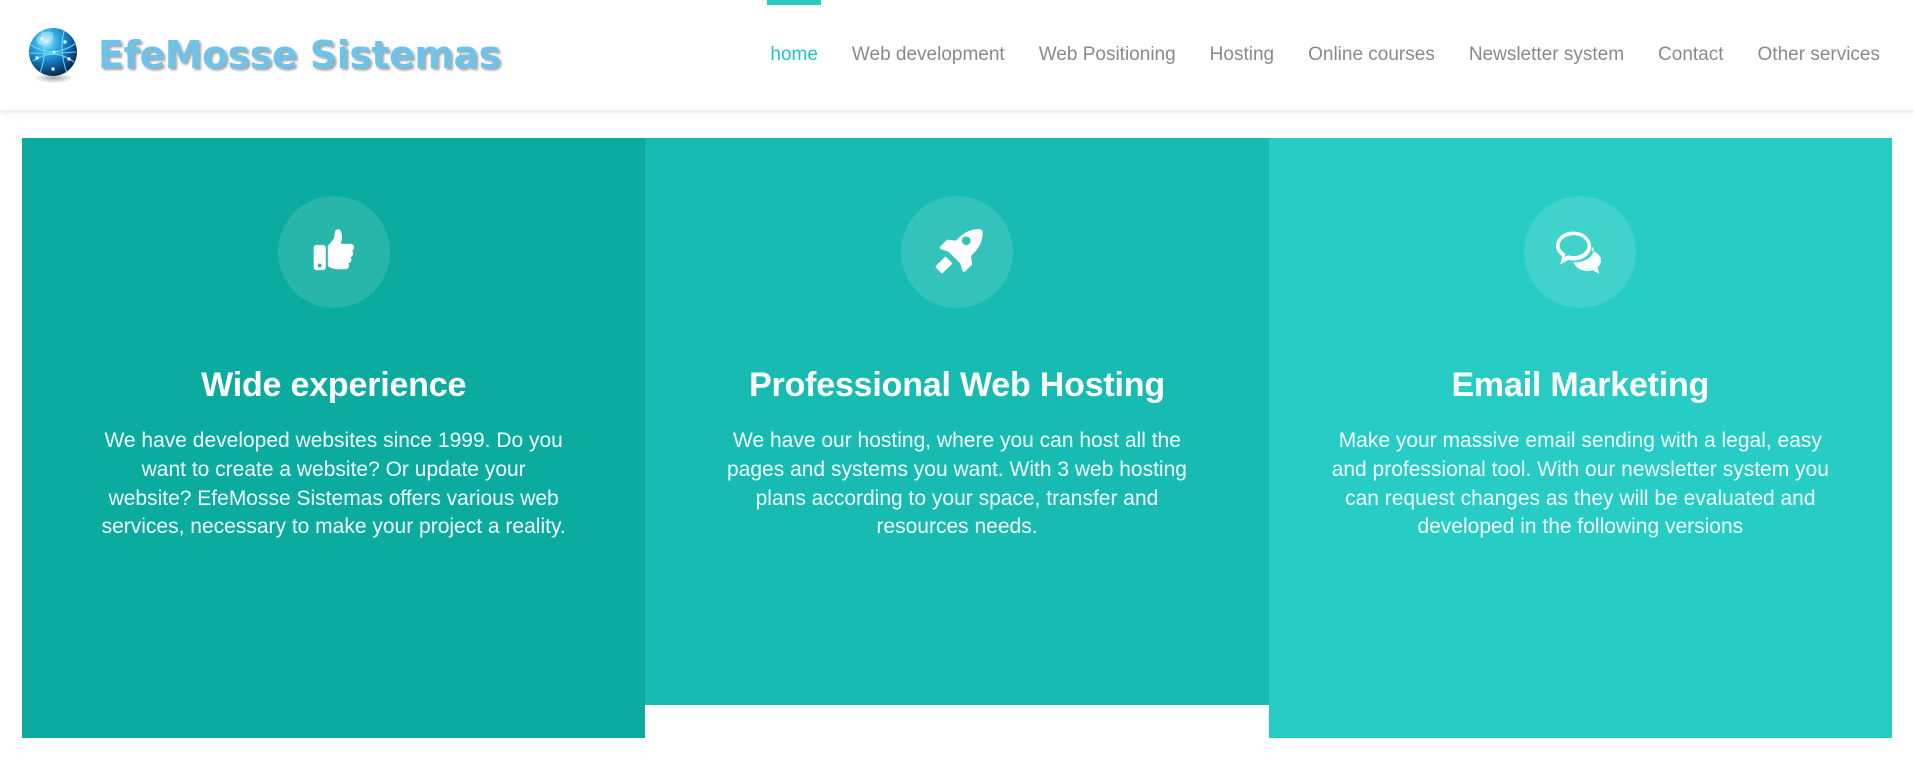  I want to click on nav-item-newsletter-system: Newsletter system, so click(1546, 55).